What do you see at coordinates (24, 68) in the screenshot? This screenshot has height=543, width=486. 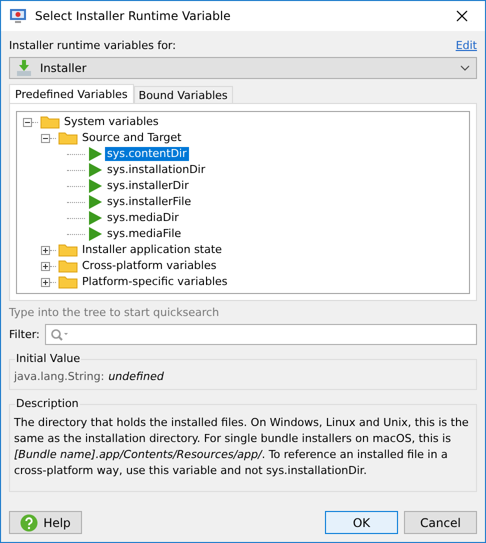 I see `download-icon` at bounding box center [24, 68].